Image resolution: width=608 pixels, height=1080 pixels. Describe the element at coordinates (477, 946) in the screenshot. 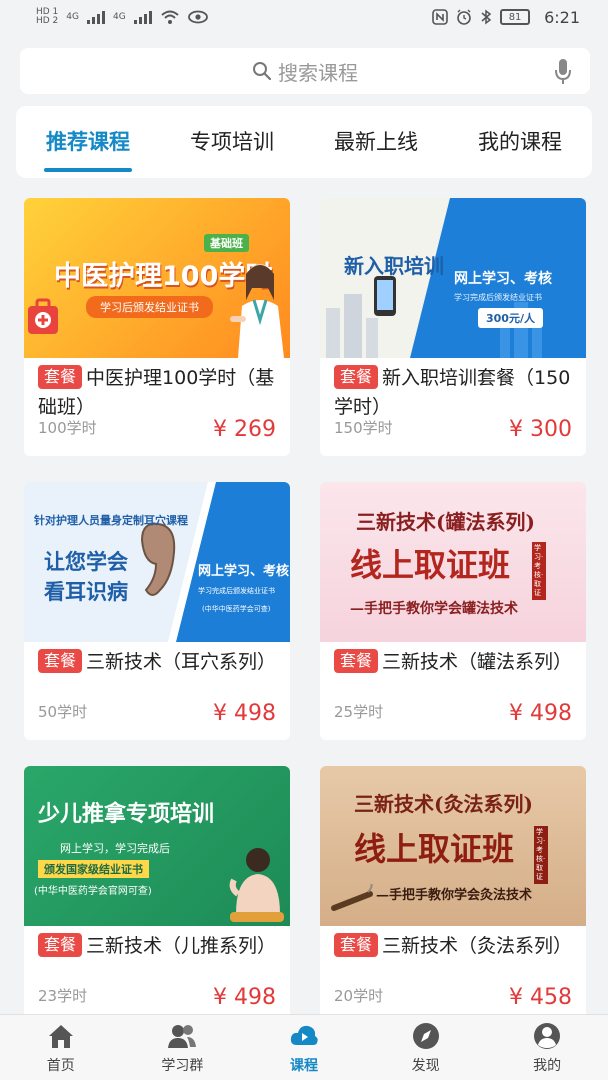

I see `course-title-text: 三新技术（灸法系列）` at that location.